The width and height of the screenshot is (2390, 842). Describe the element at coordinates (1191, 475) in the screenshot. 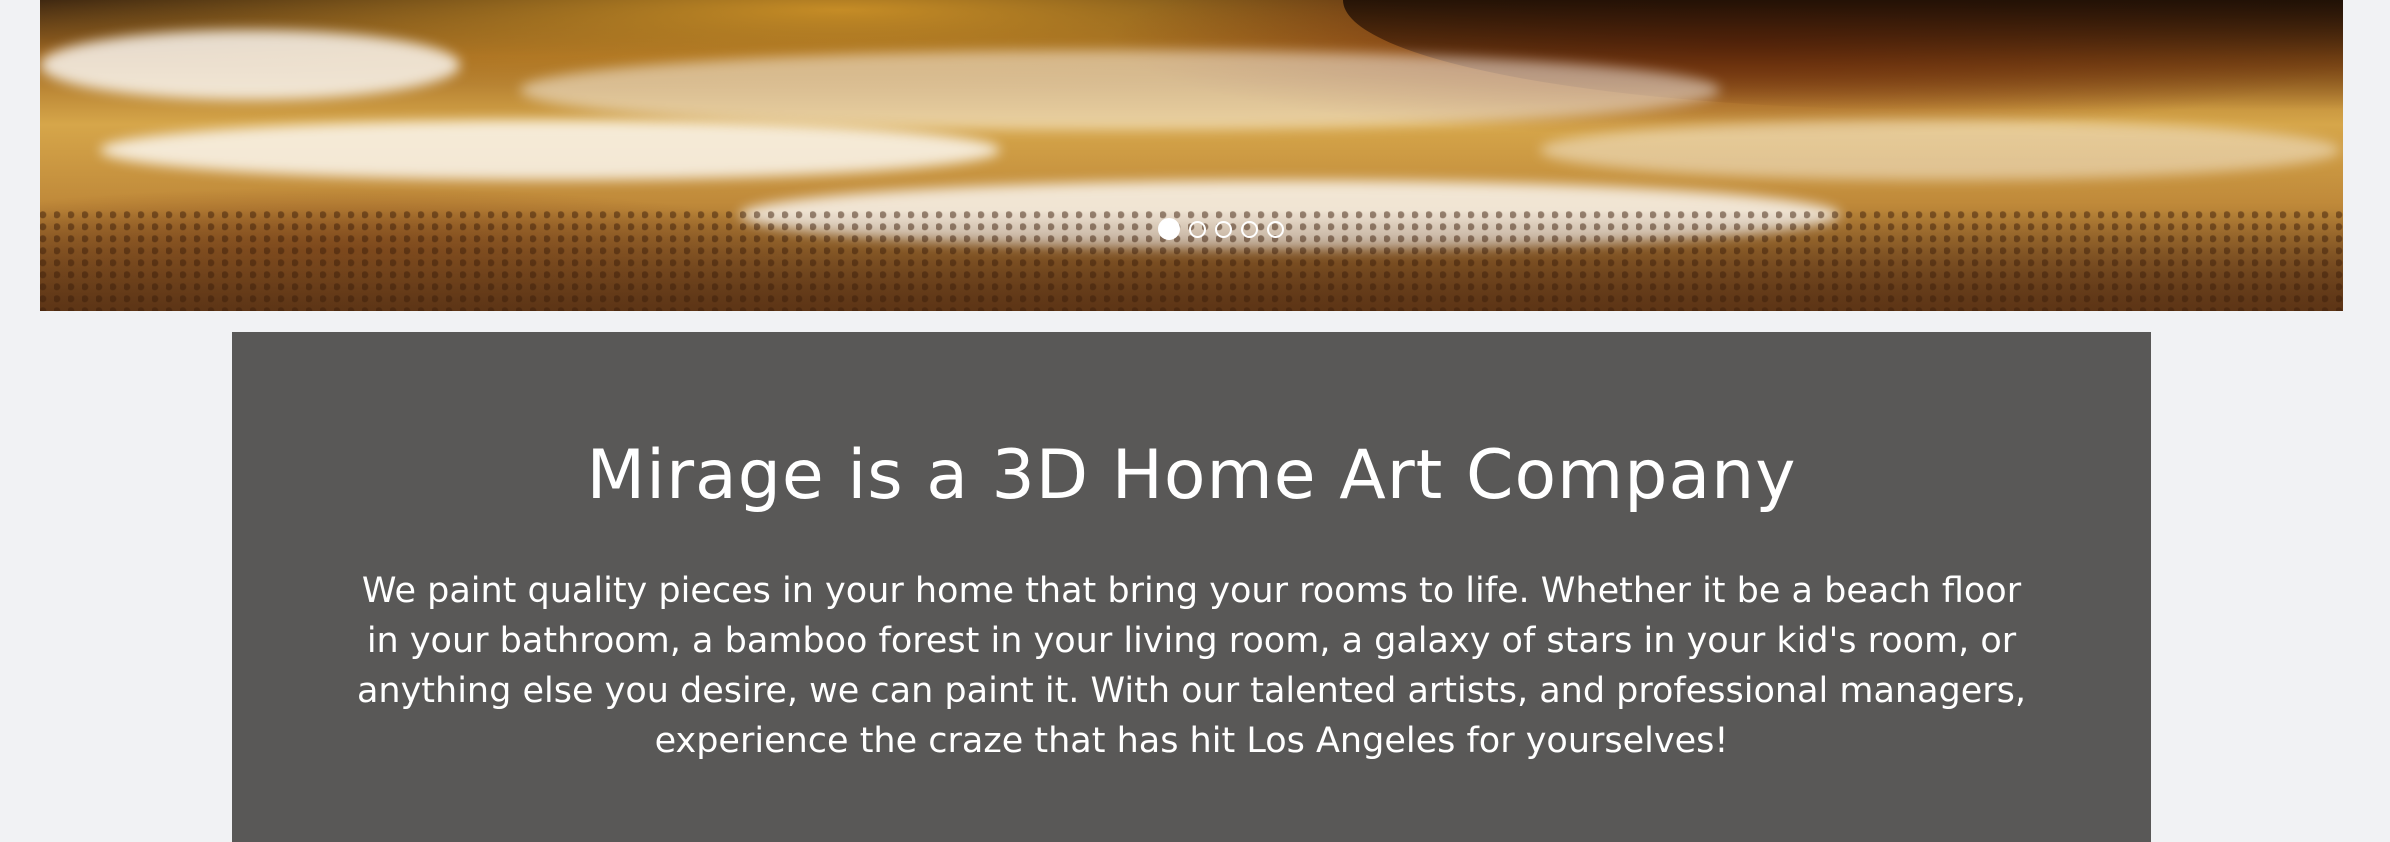

I see `intro-heading: Mirage is a 3D Home Art Company` at that location.